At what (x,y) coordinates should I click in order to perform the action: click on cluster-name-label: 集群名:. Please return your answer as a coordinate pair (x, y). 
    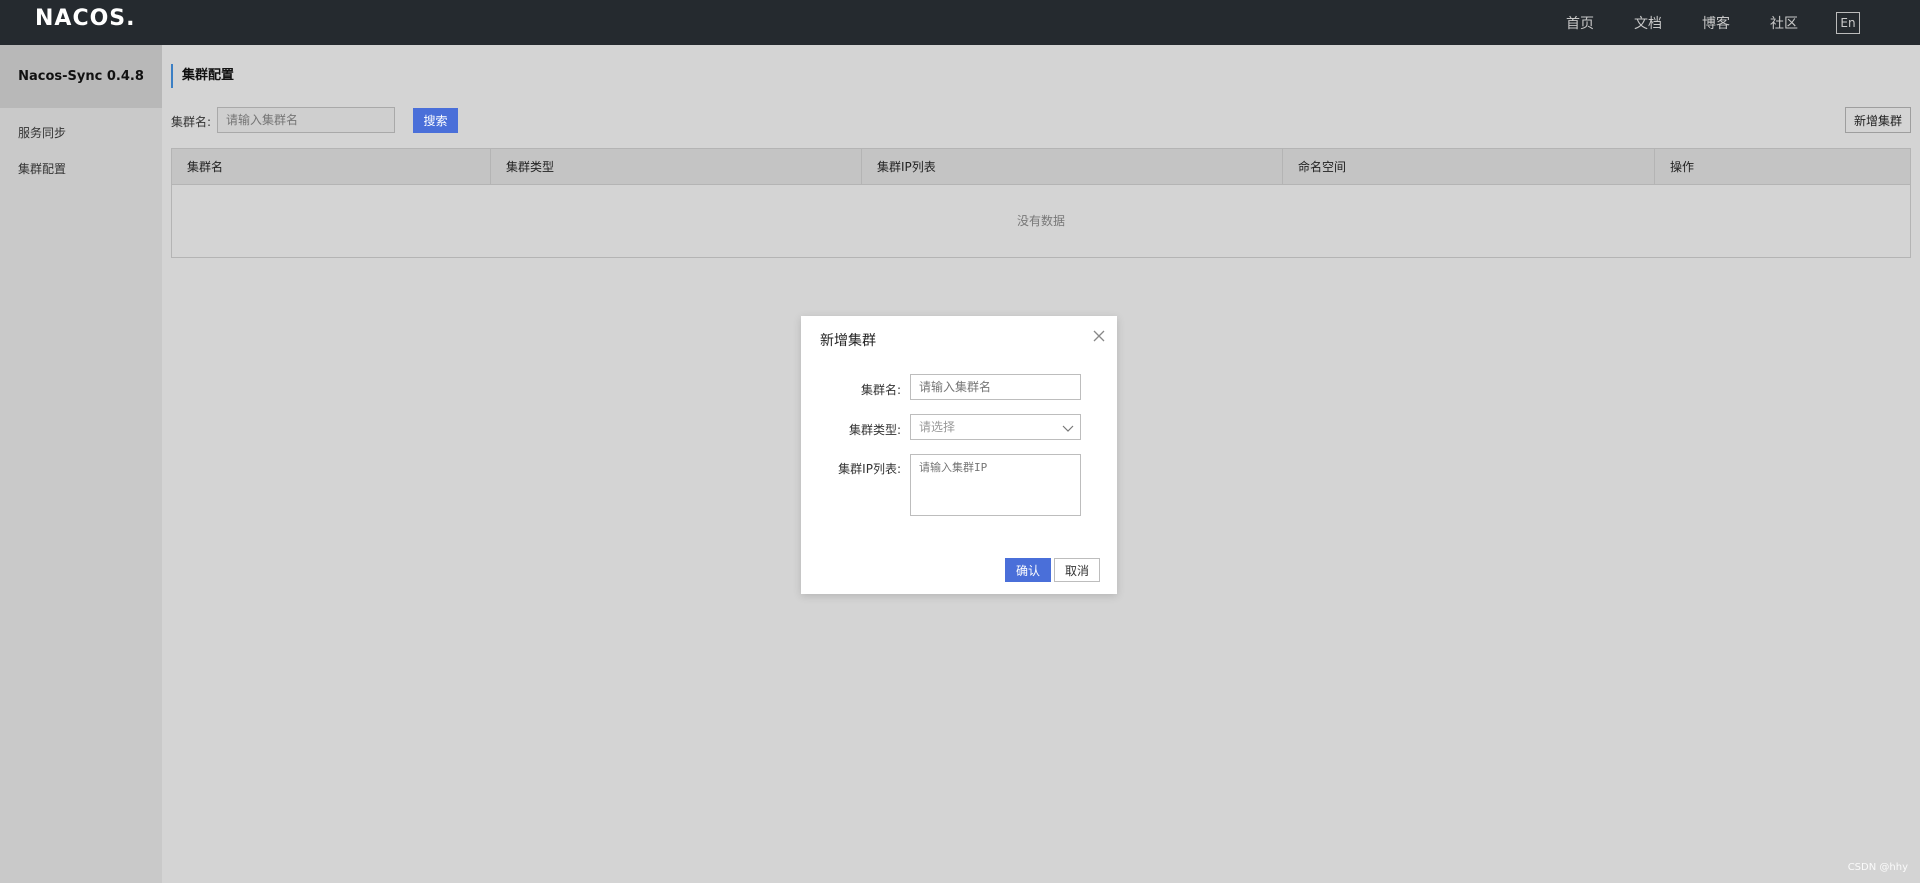
    Looking at the image, I should click on (880, 390).